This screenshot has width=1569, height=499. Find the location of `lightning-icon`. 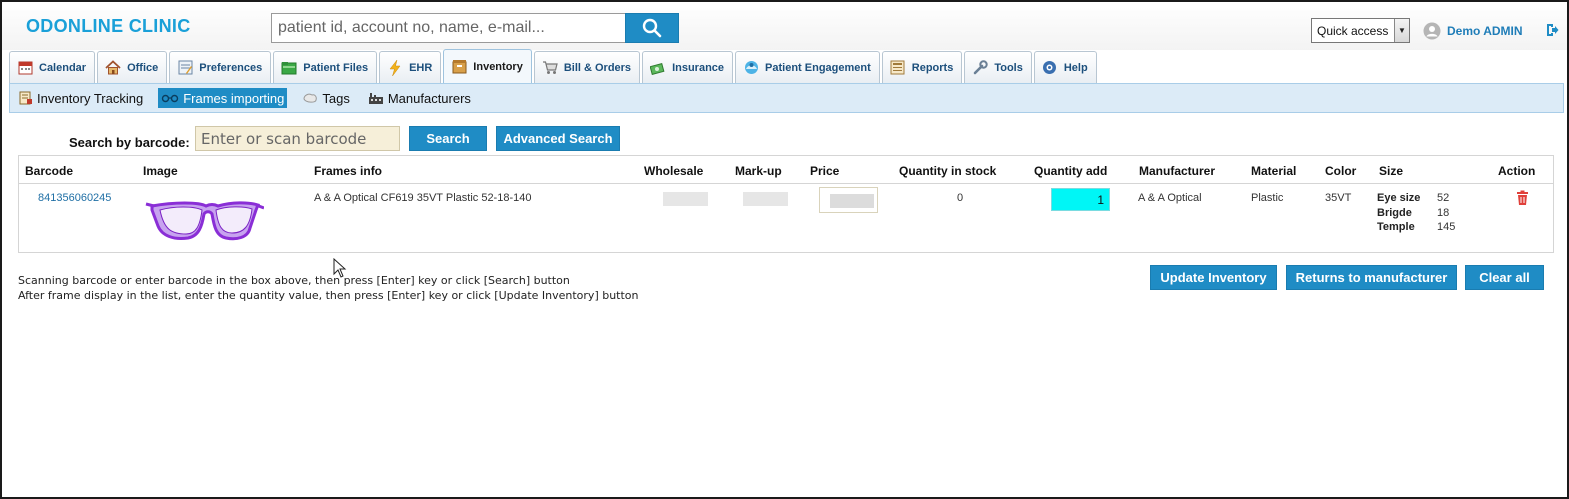

lightning-icon is located at coordinates (395, 67).